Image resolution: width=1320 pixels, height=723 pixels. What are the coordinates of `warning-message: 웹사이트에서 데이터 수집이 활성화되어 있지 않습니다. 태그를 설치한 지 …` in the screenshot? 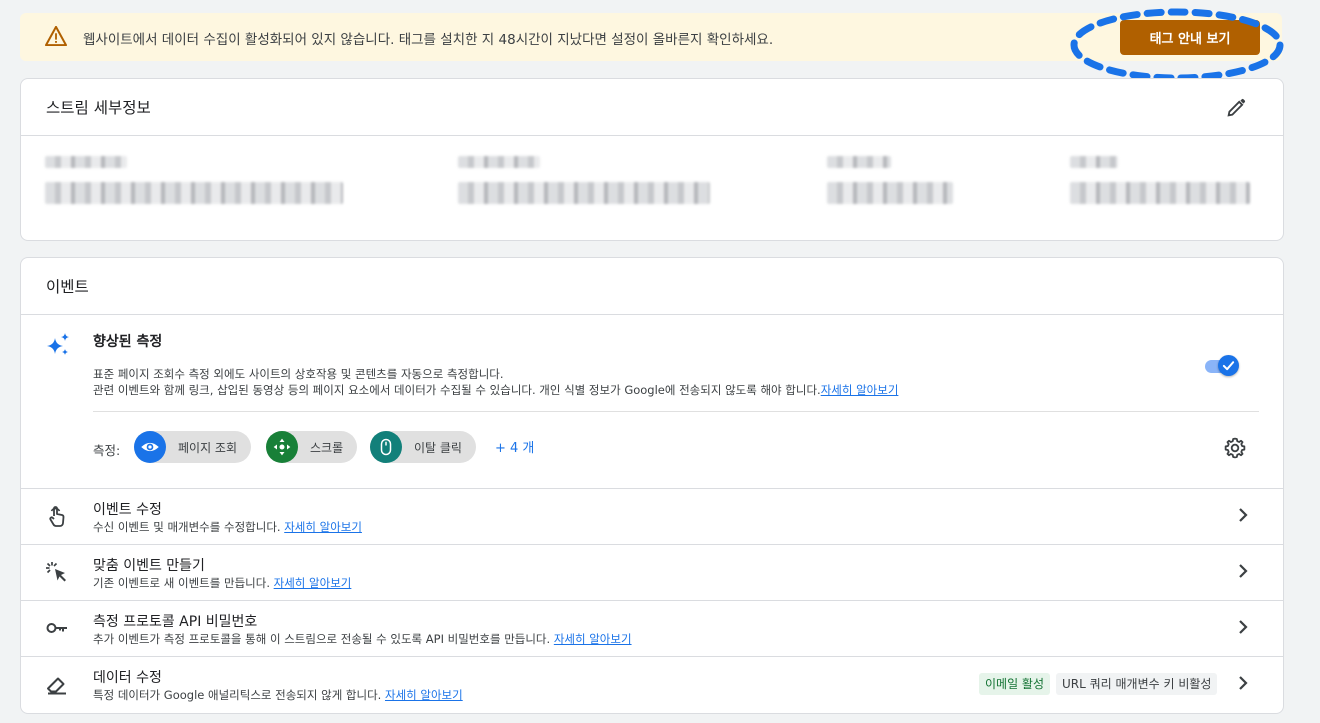 It's located at (428, 40).